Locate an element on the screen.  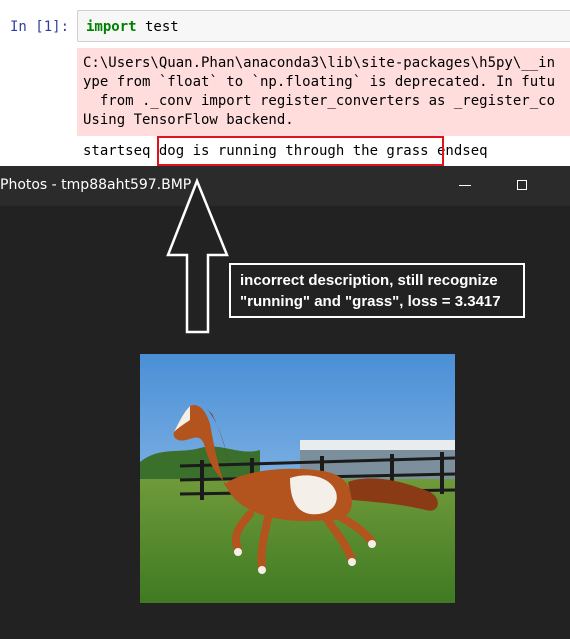
up-arrow-overlay is located at coordinates (197, 255).